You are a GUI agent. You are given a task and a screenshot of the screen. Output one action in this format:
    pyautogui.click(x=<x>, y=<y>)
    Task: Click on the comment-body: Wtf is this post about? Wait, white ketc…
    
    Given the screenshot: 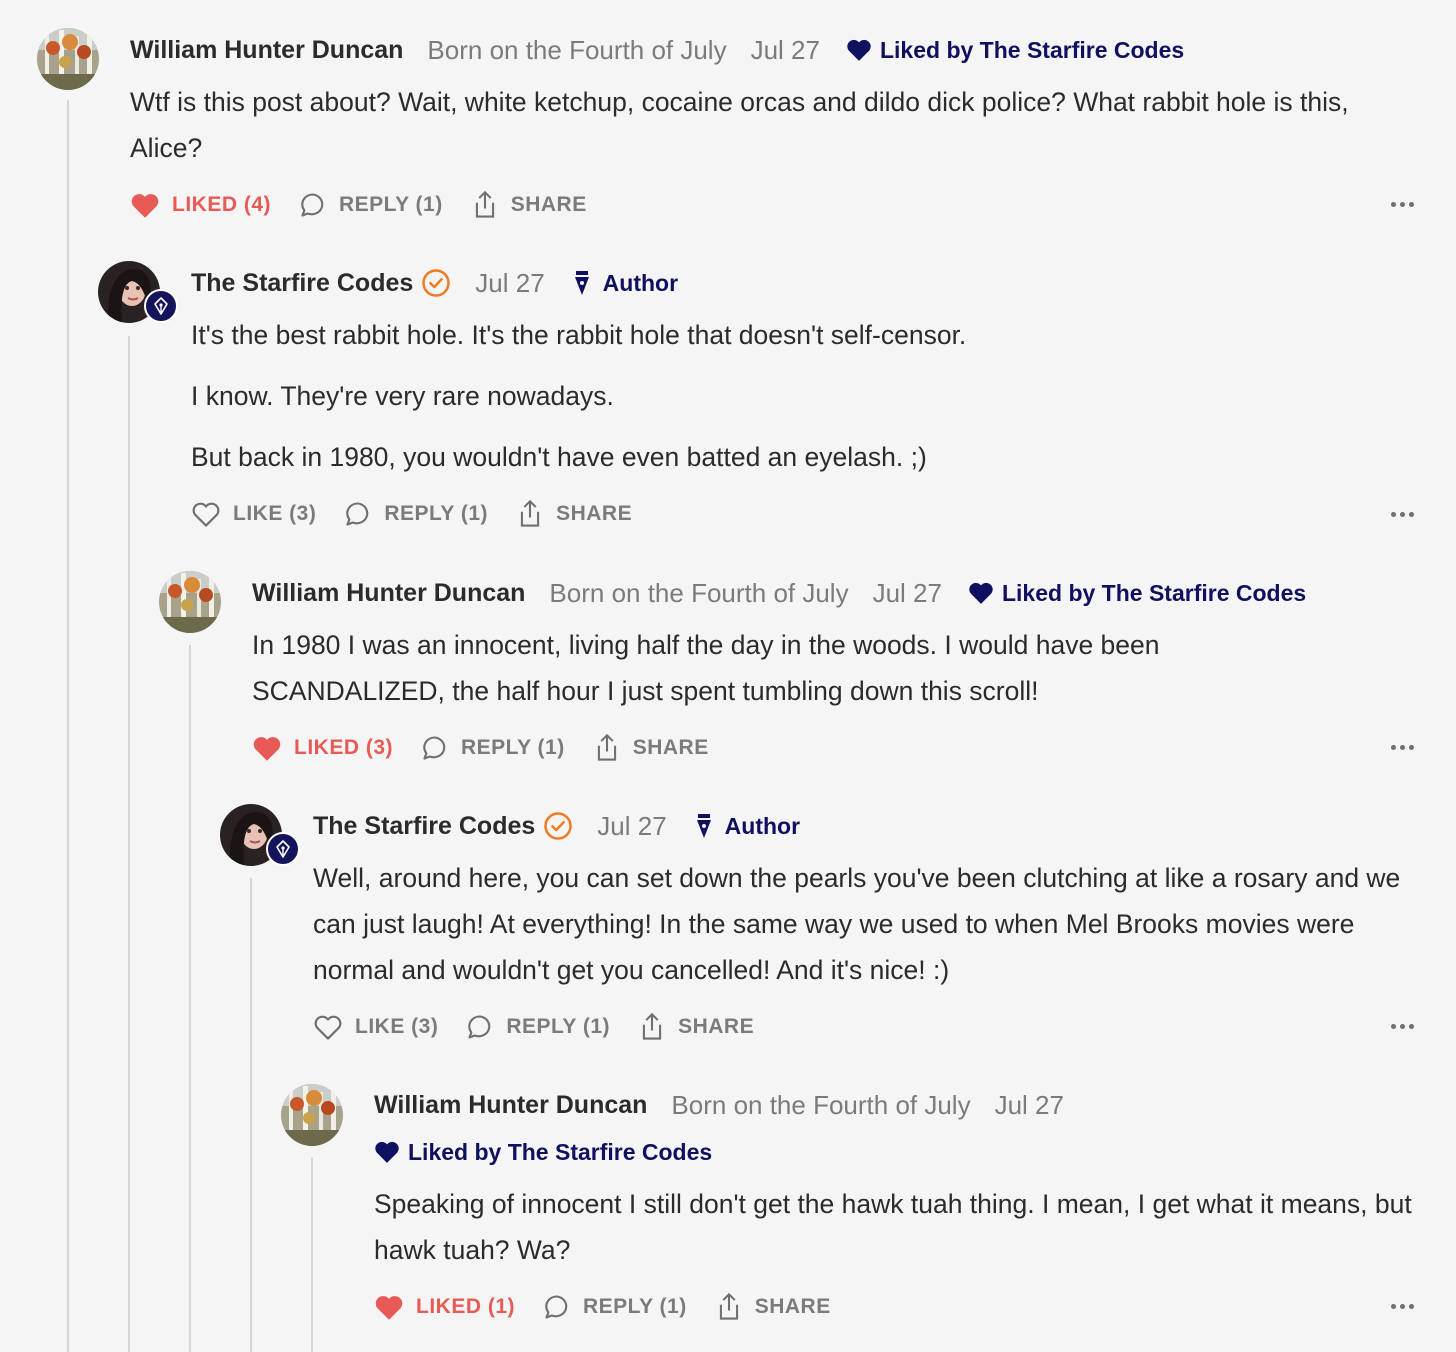 What is the action you would take?
    pyautogui.click(x=775, y=125)
    